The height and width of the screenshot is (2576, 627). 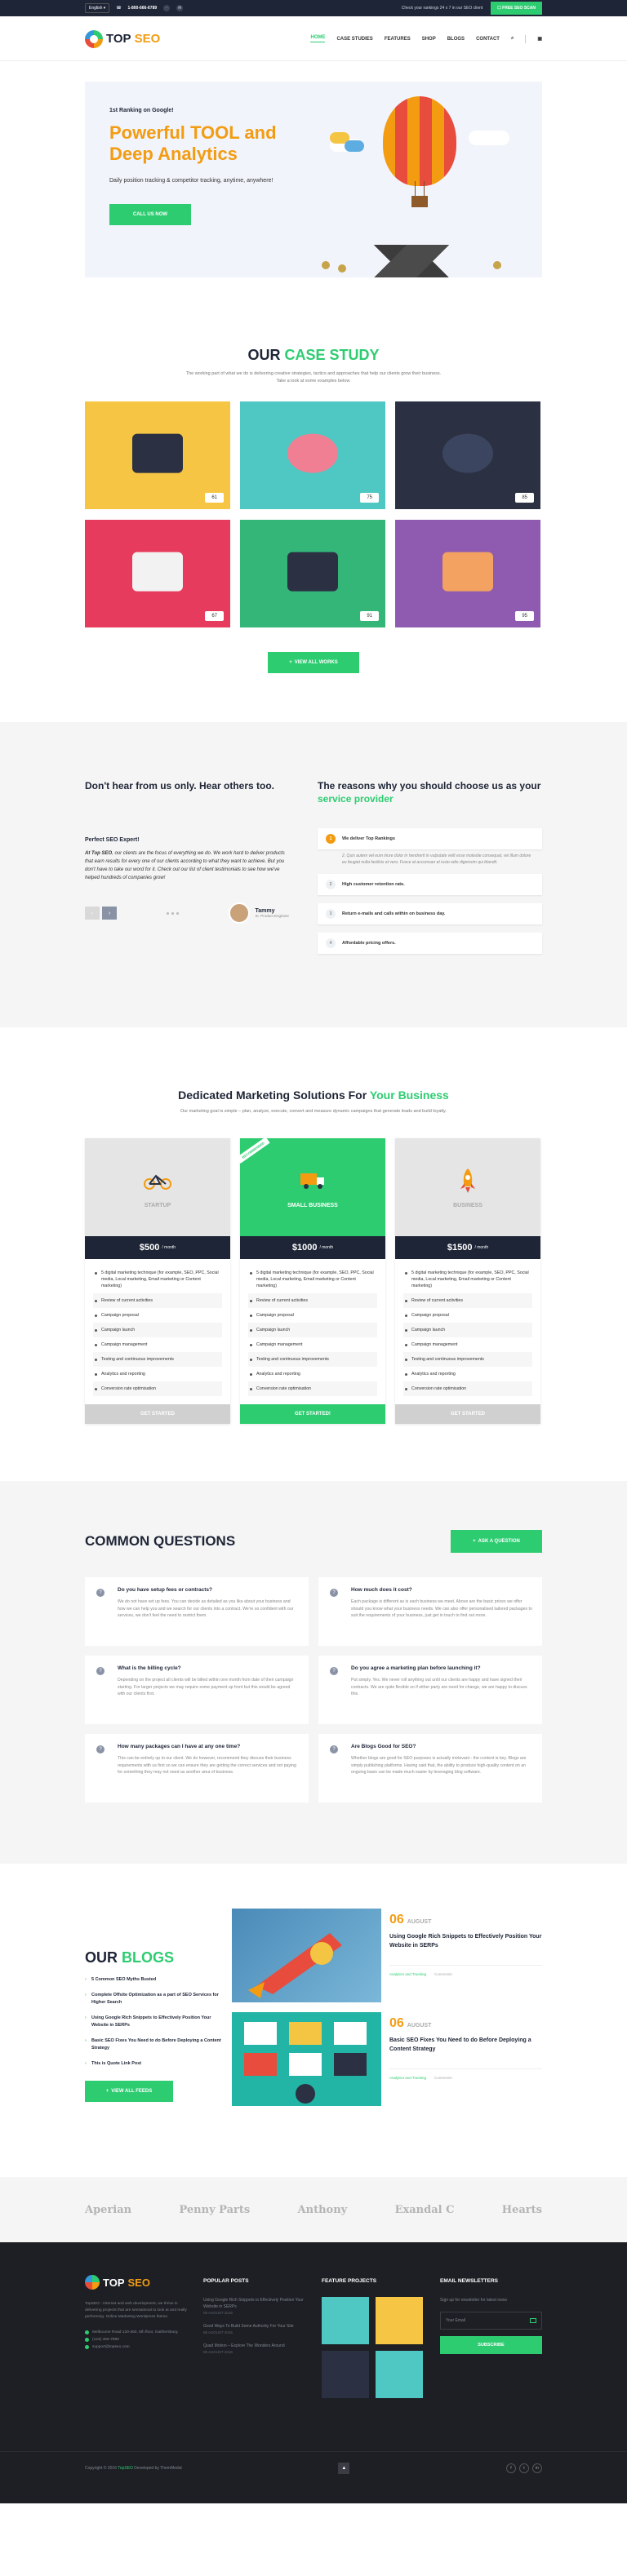 I want to click on plan-feature: Campaign proposal, so click(x=312, y=1315).